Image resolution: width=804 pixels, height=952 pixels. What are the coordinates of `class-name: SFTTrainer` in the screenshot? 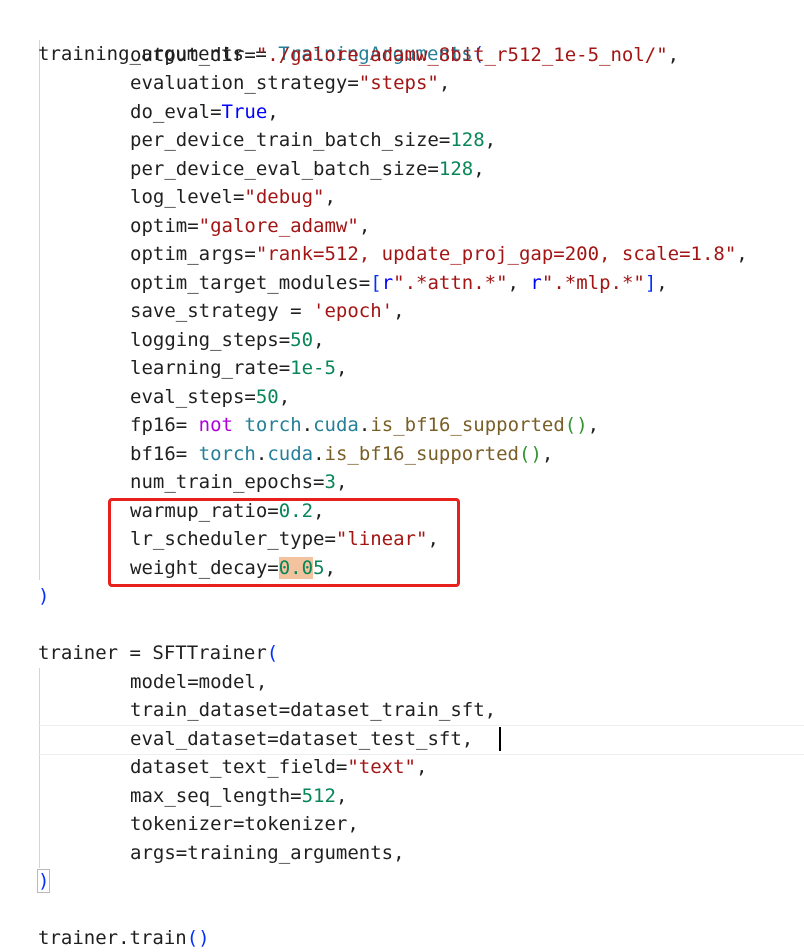 It's located at (209, 653).